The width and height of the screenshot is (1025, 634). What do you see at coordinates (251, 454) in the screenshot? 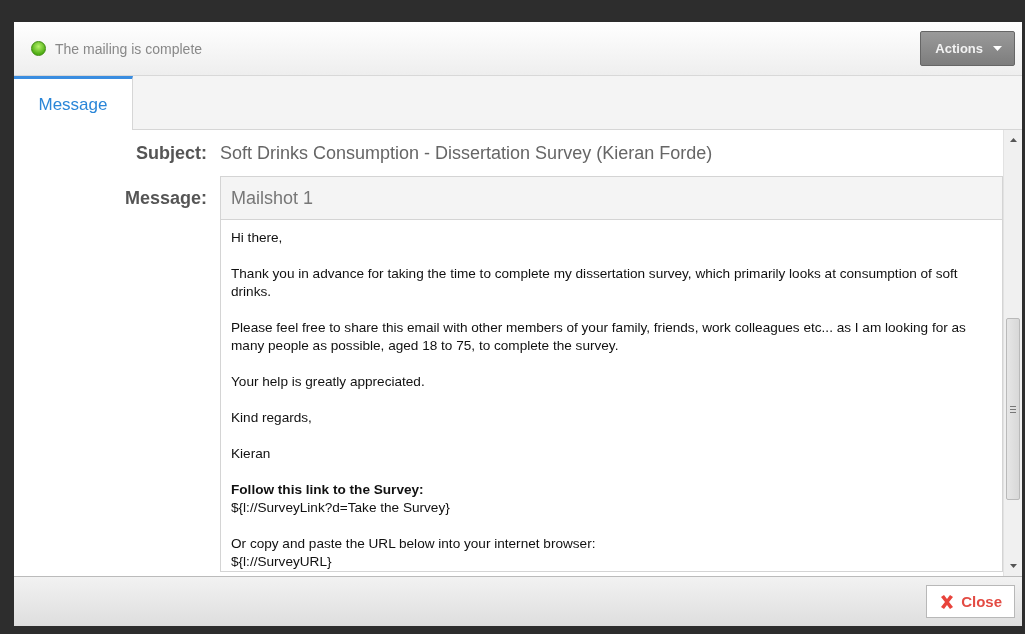
I see `message-text: Kieran` at bounding box center [251, 454].